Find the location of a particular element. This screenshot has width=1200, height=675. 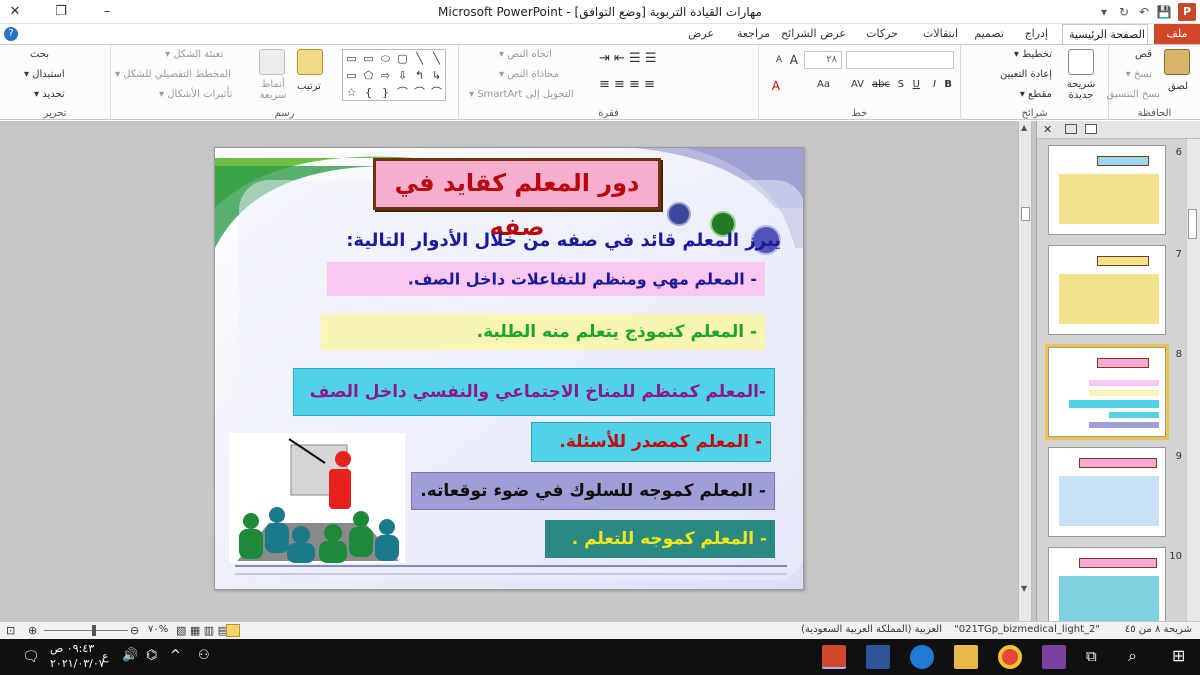

thumbnails-scroll-thumb is located at coordinates (1192, 224).